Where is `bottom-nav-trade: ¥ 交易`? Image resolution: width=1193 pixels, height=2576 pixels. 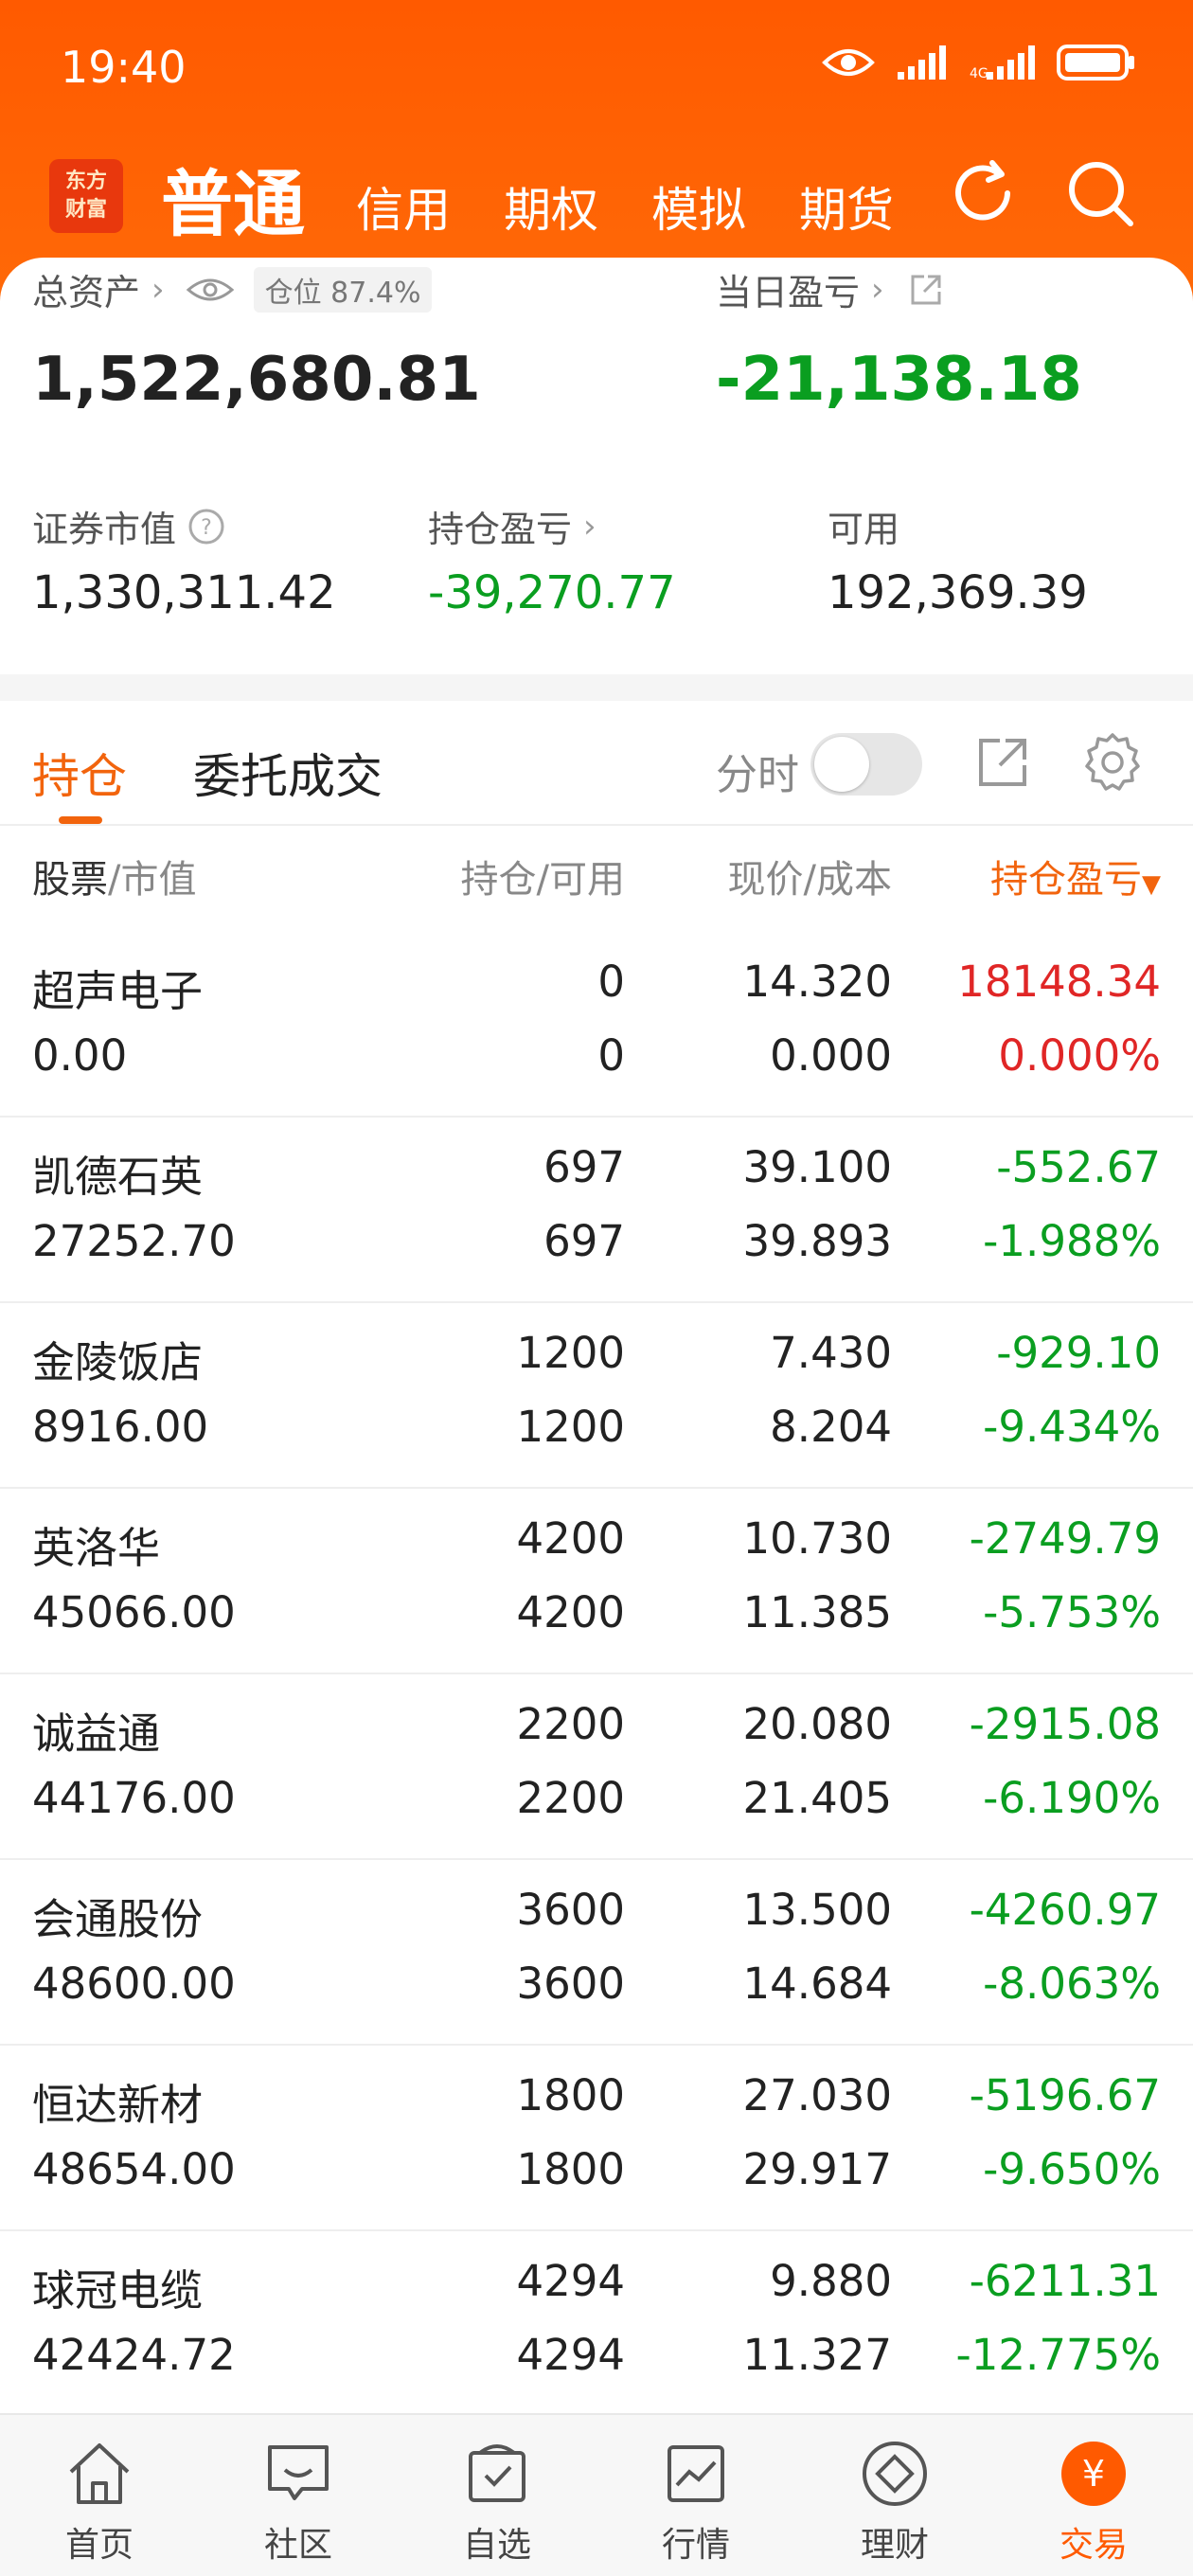 bottom-nav-trade: ¥ 交易 is located at coordinates (1093, 2495).